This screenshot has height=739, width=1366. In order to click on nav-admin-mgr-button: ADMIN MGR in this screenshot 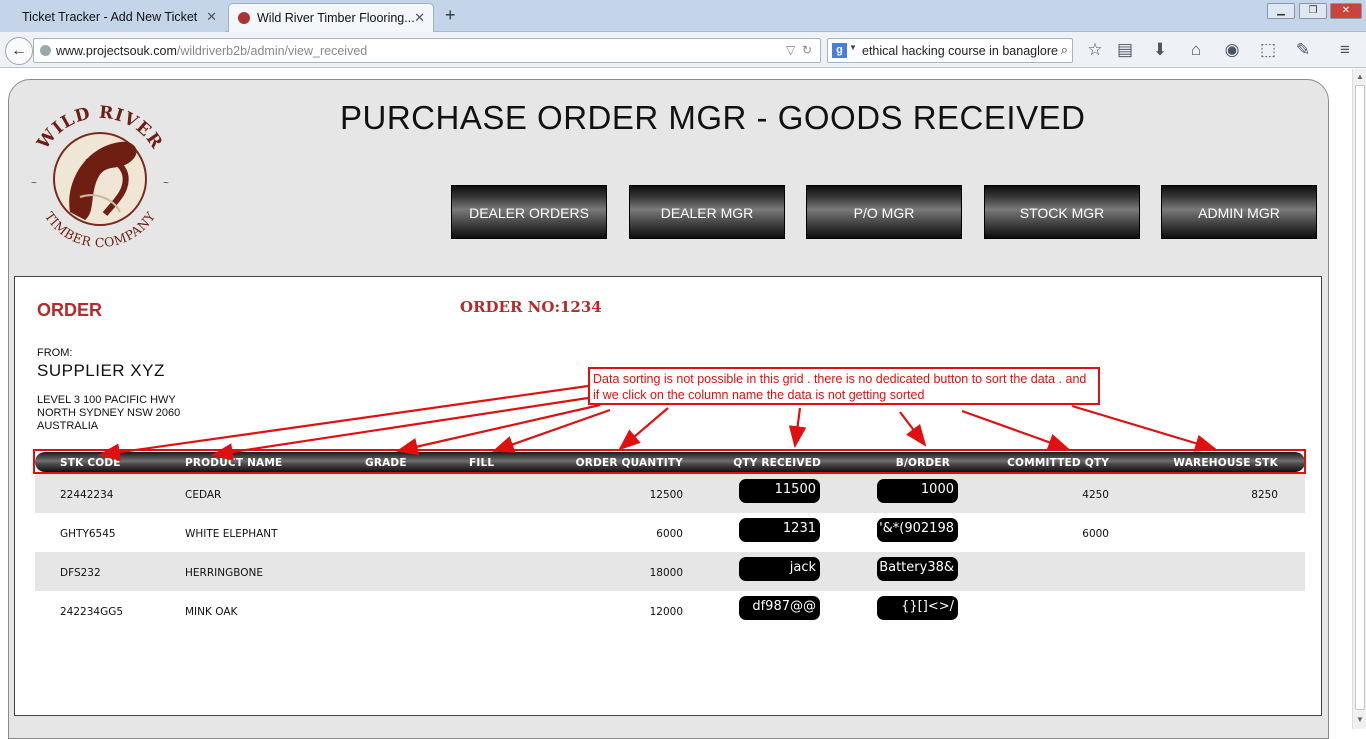, I will do `click(1239, 212)`.